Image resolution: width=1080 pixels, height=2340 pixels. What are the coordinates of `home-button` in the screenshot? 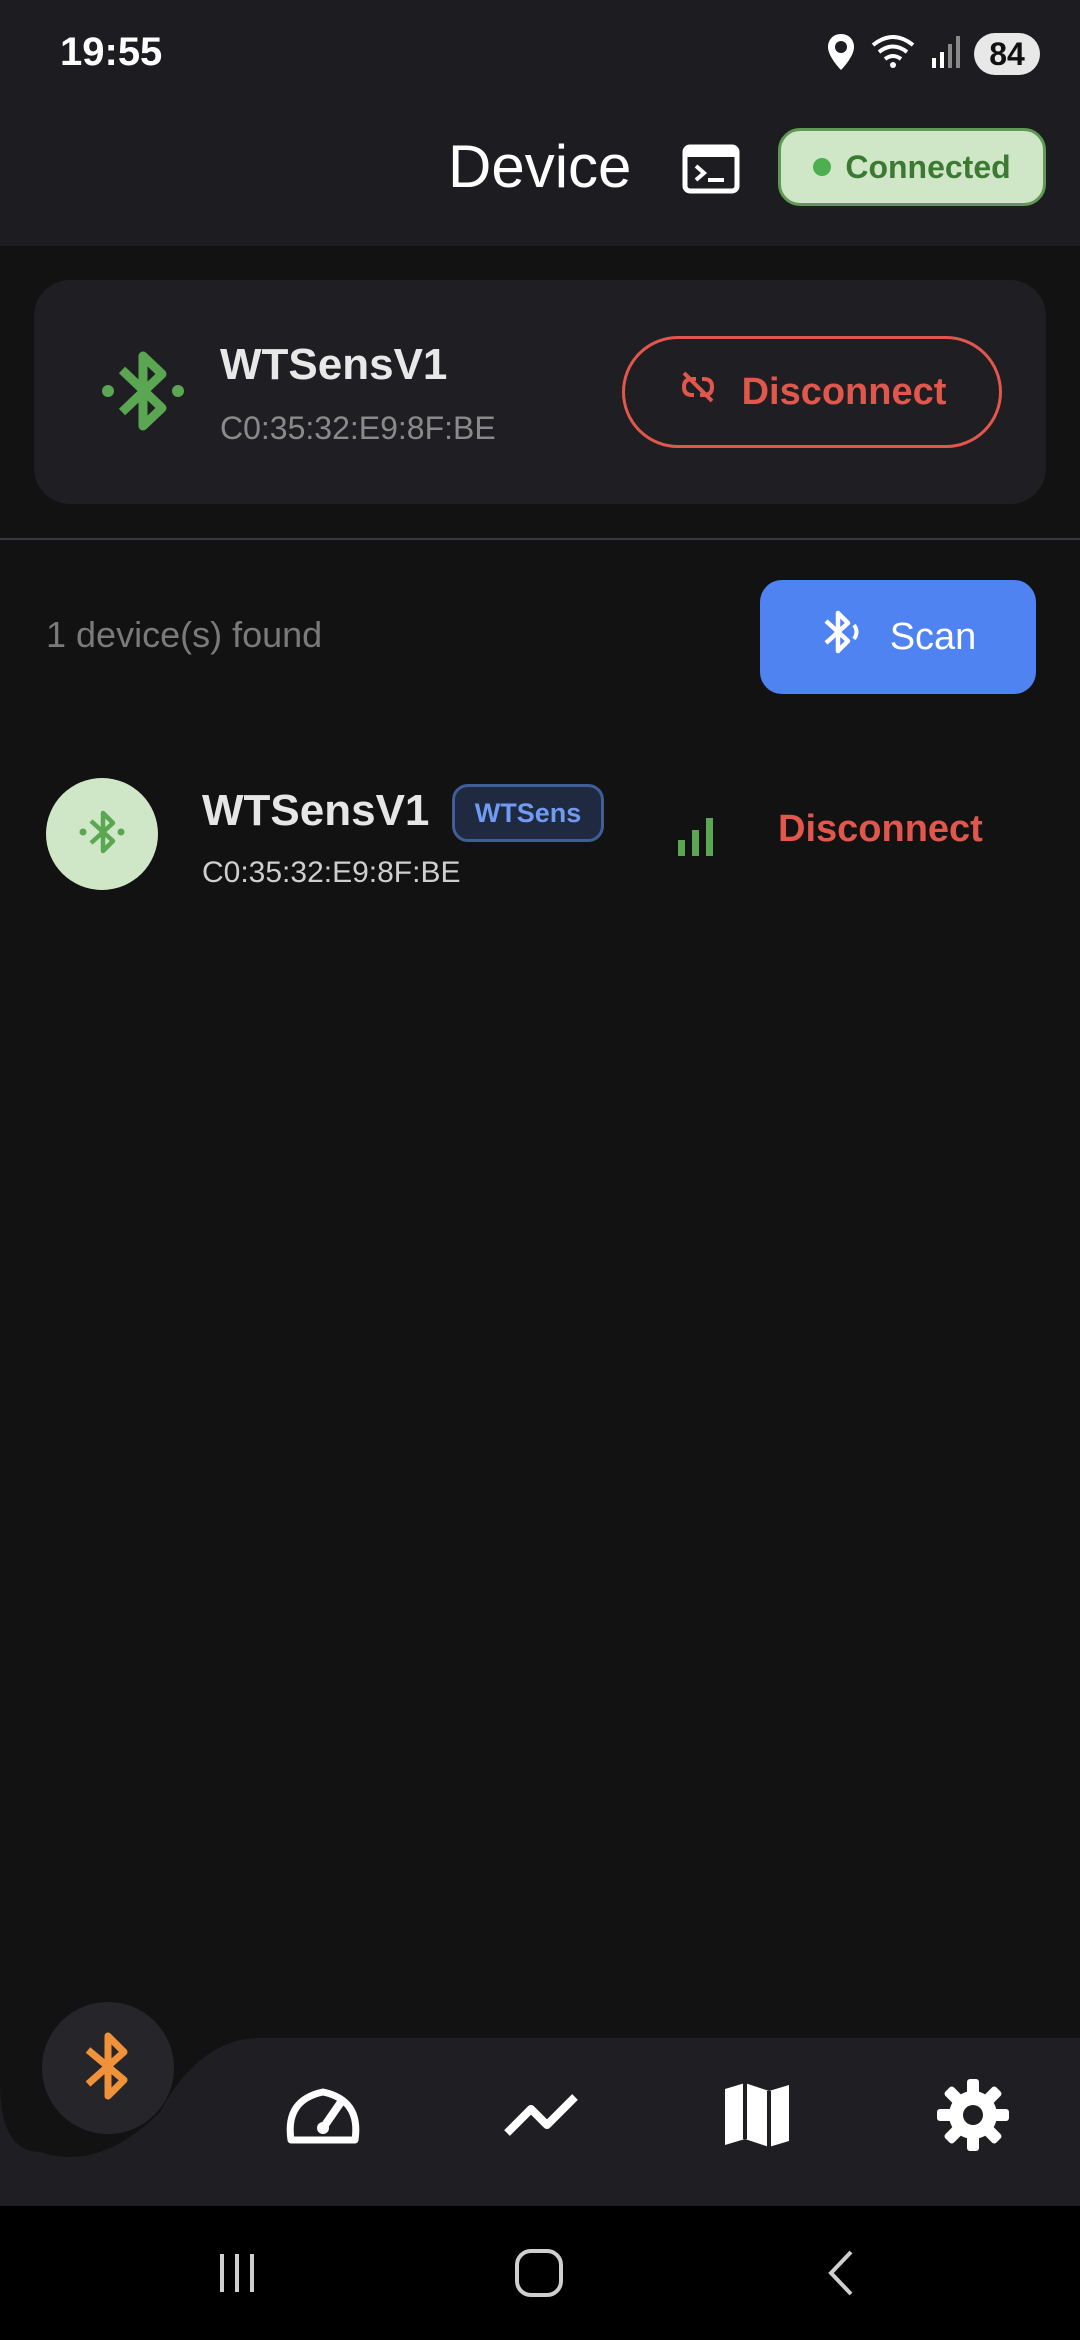 It's located at (539, 2275).